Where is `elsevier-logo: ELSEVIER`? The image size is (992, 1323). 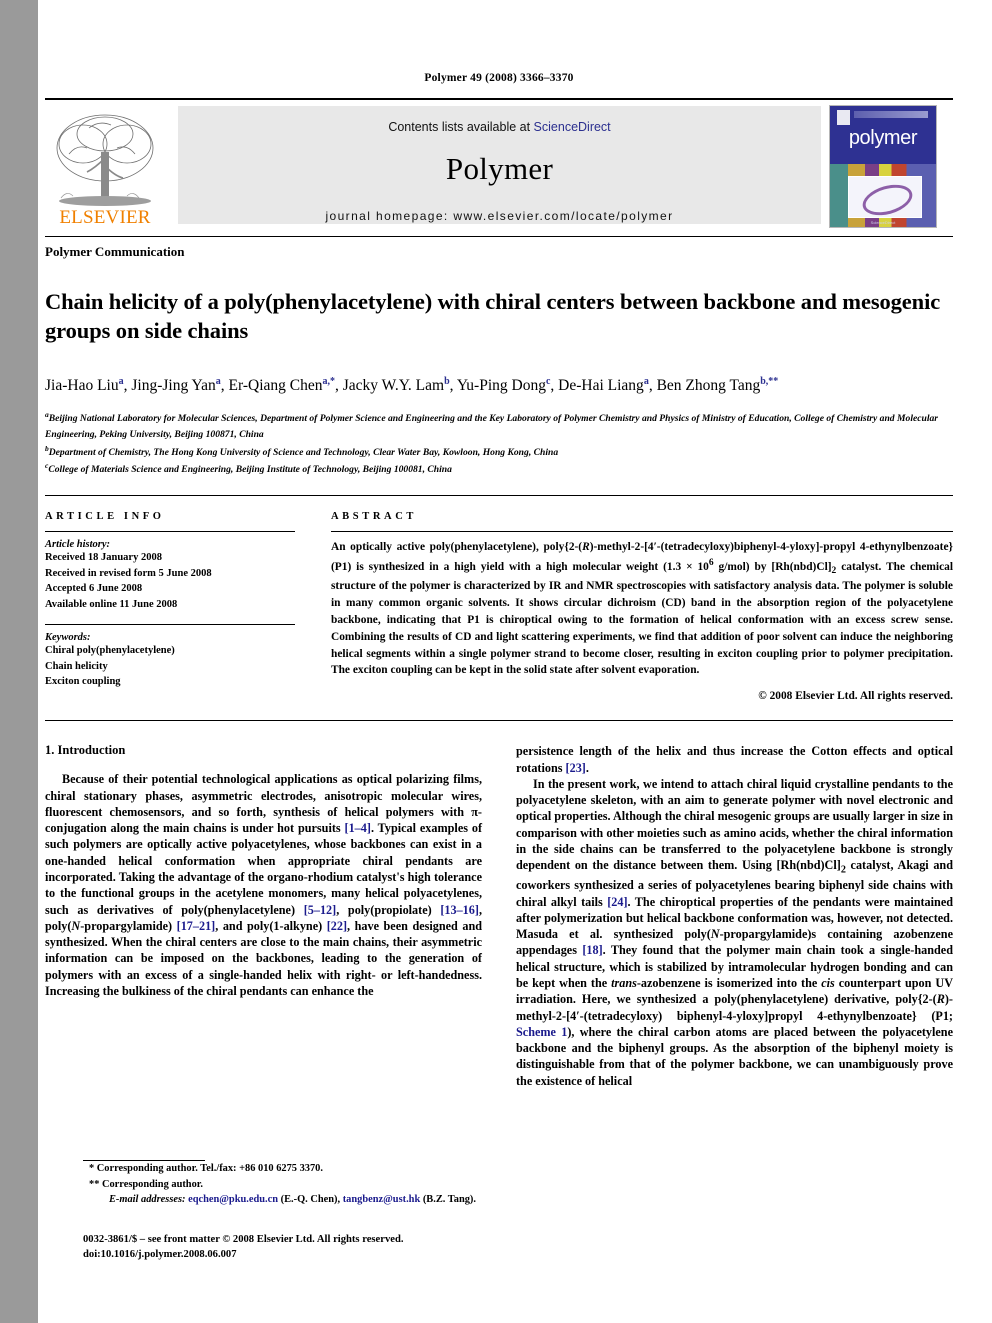
elsevier-logo: ELSEVIER is located at coordinates (105, 167).